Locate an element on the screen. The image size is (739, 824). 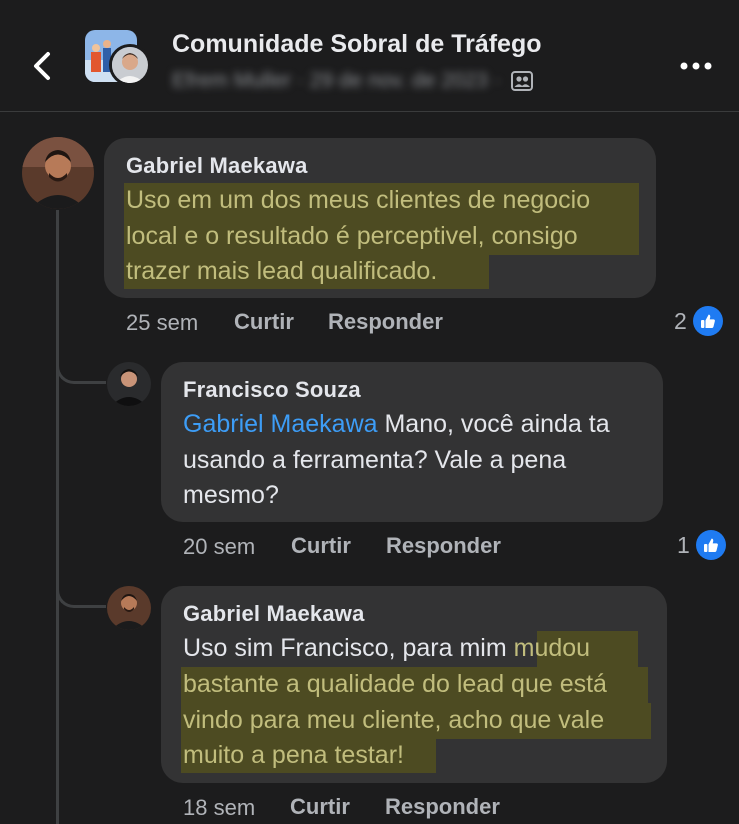
group-name: Comunidade Sobral de Tráfego is located at coordinates (357, 44).